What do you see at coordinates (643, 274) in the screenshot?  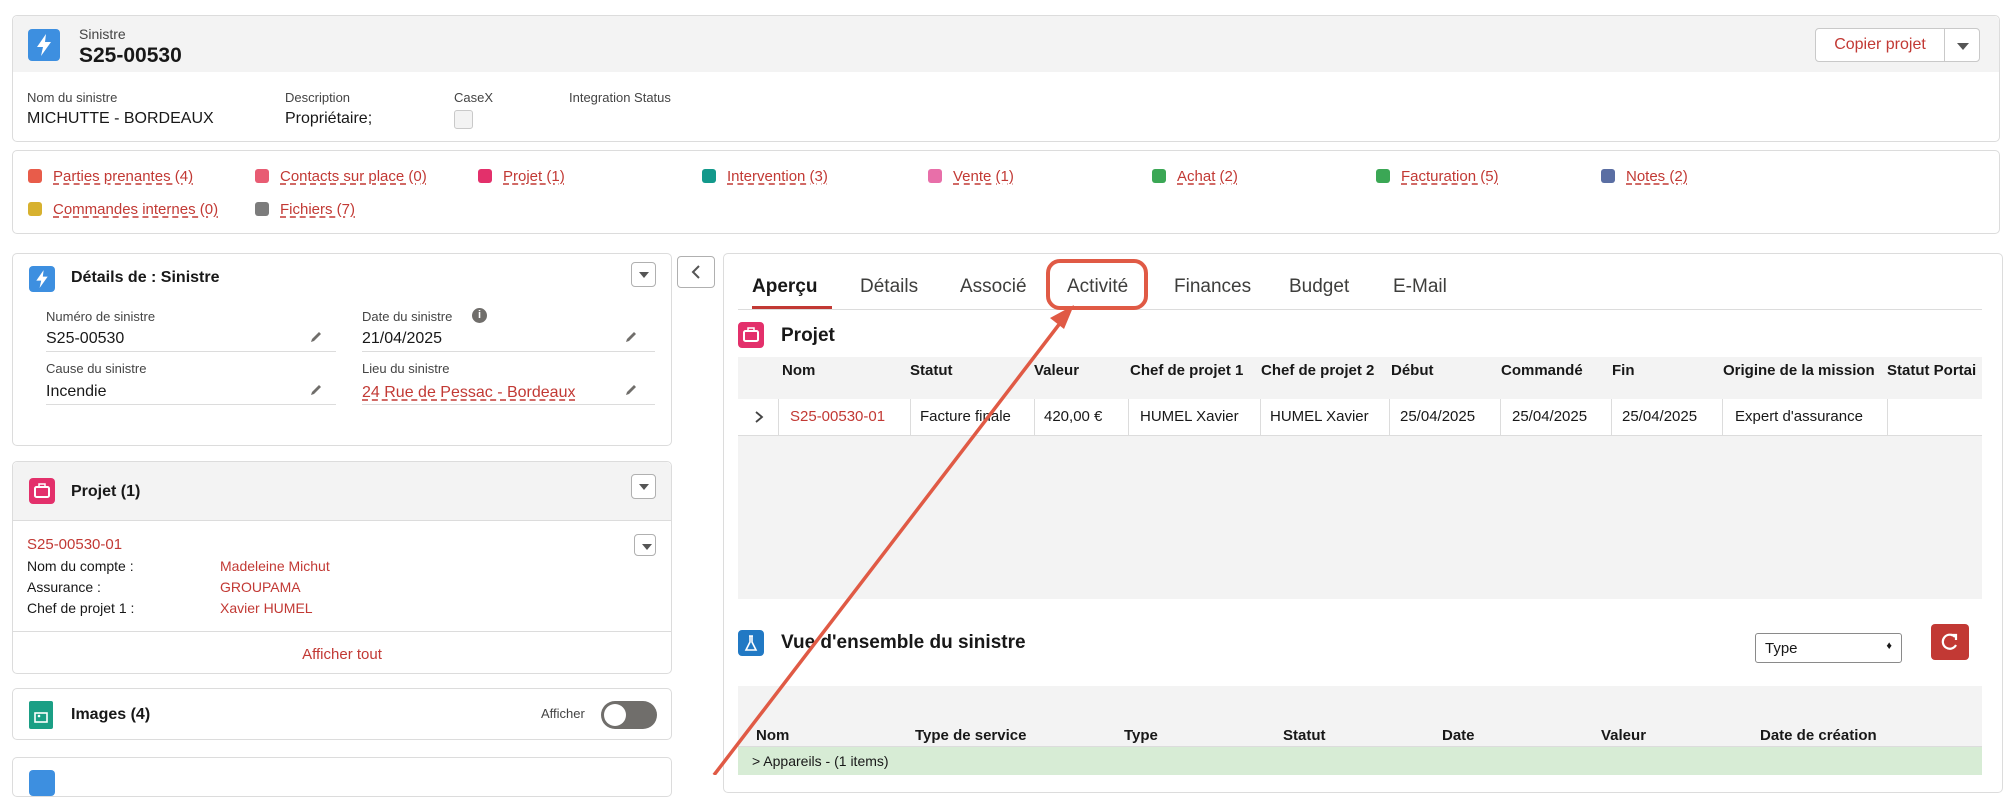 I see `details-menu-button` at bounding box center [643, 274].